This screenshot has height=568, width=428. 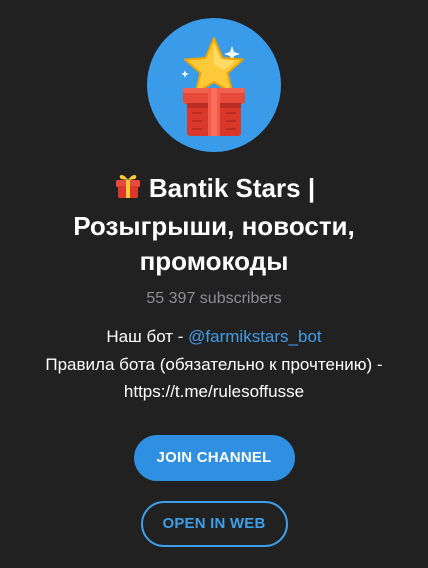 What do you see at coordinates (128, 189) in the screenshot?
I see `wrapped-gift-emoji-icon` at bounding box center [128, 189].